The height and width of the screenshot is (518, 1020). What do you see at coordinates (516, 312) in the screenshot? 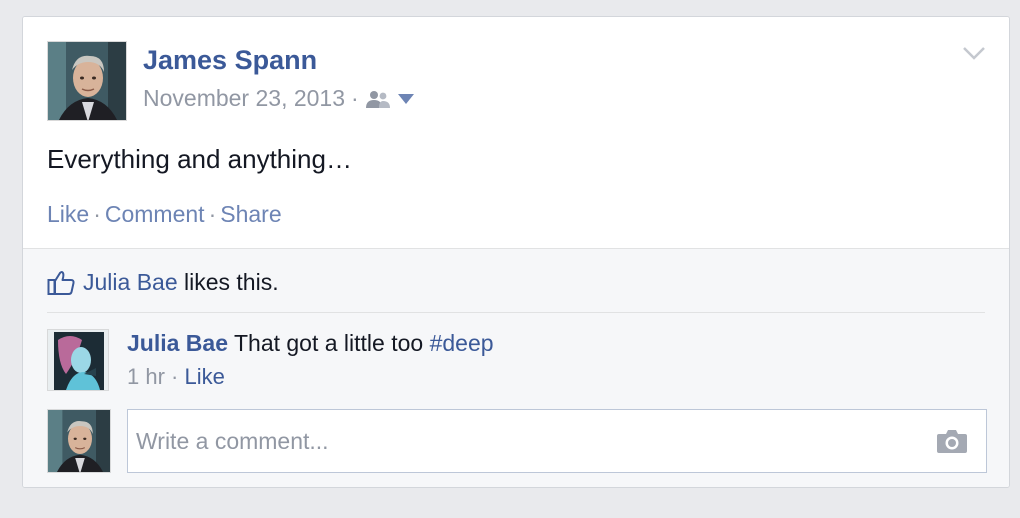
I see `divider` at bounding box center [516, 312].